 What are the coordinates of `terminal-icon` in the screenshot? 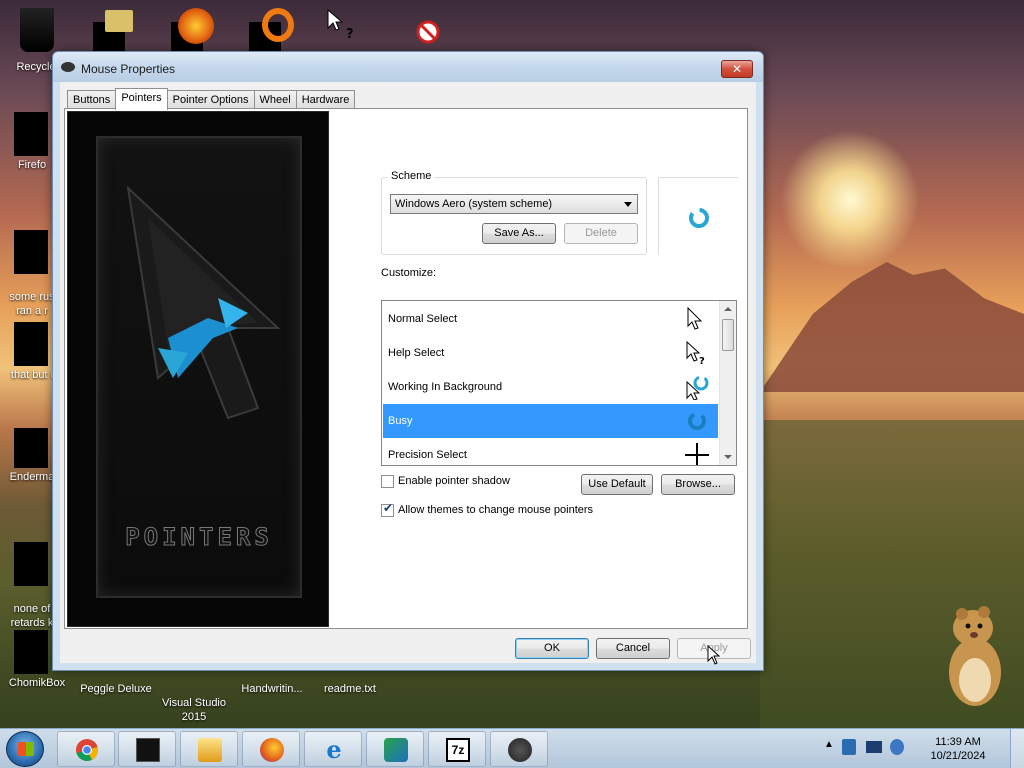 It's located at (148, 750).